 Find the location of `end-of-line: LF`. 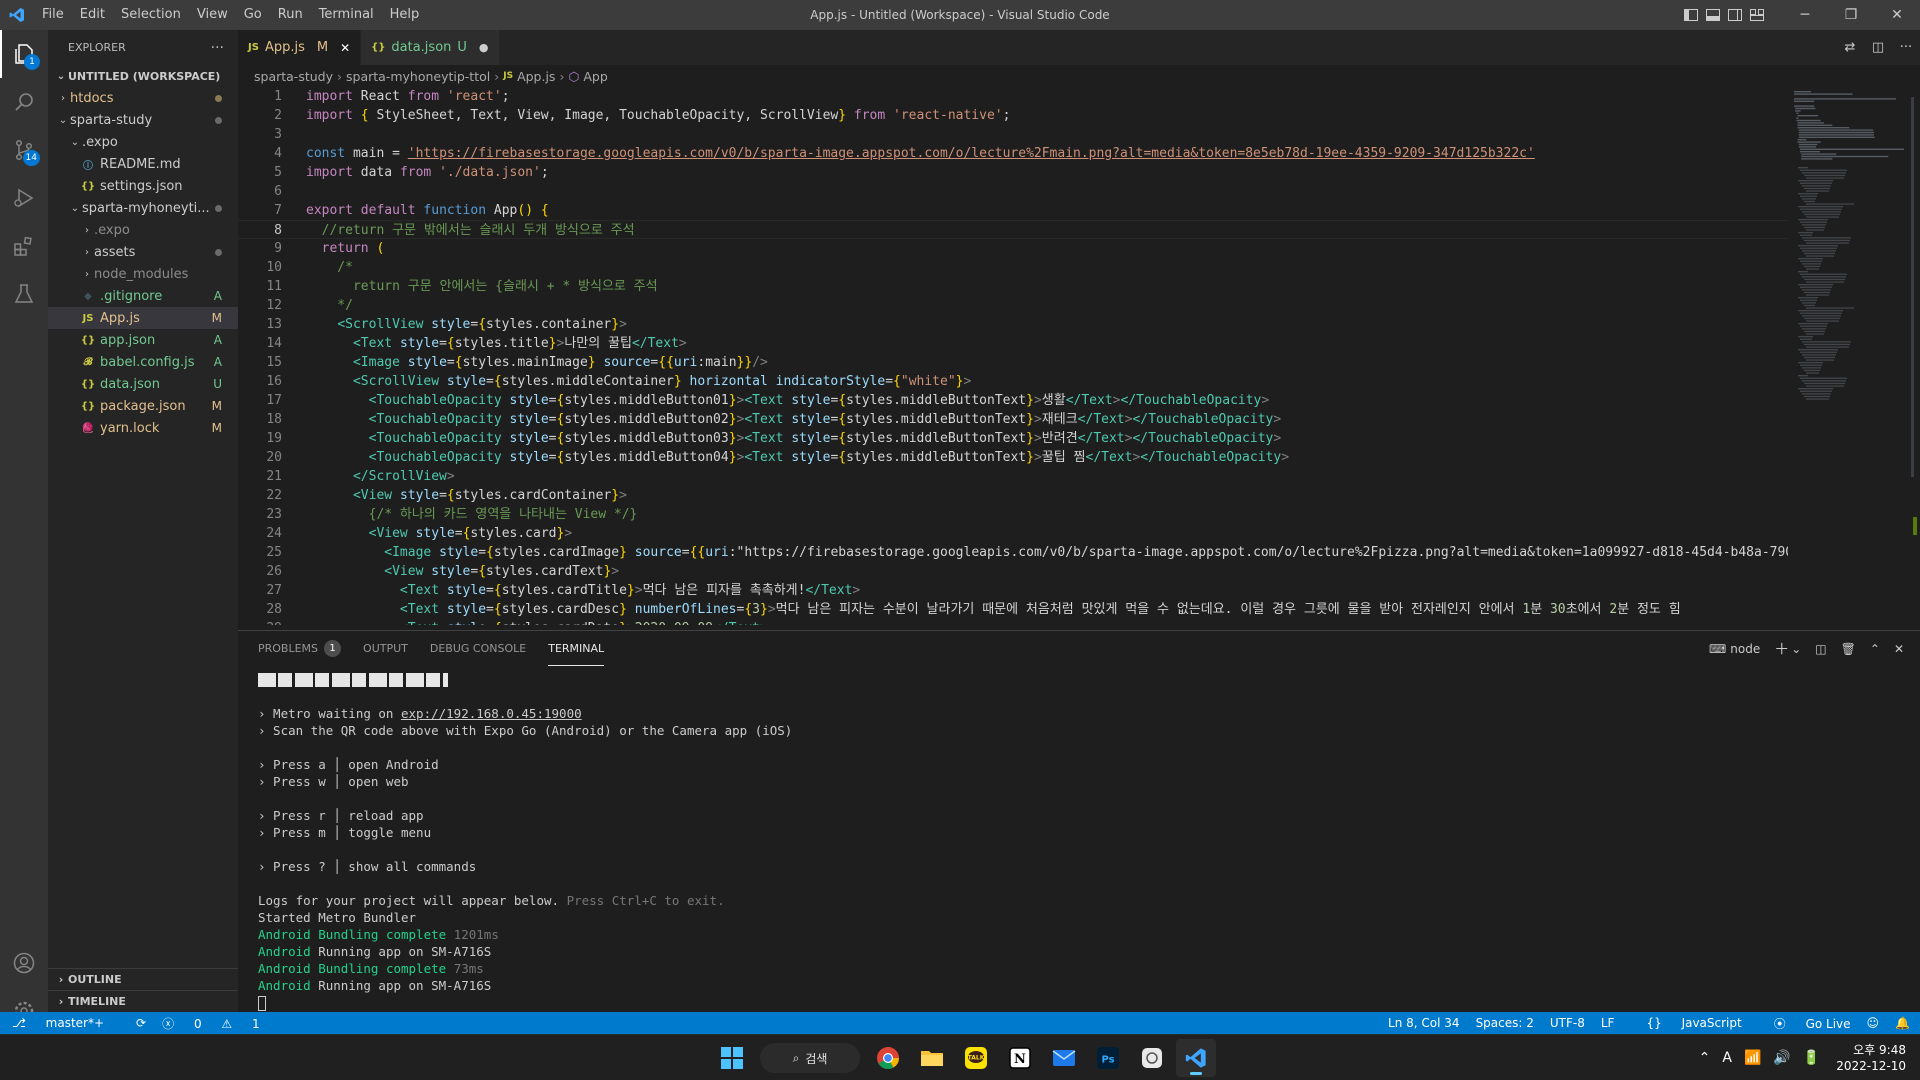

end-of-line: LF is located at coordinates (1608, 1023).